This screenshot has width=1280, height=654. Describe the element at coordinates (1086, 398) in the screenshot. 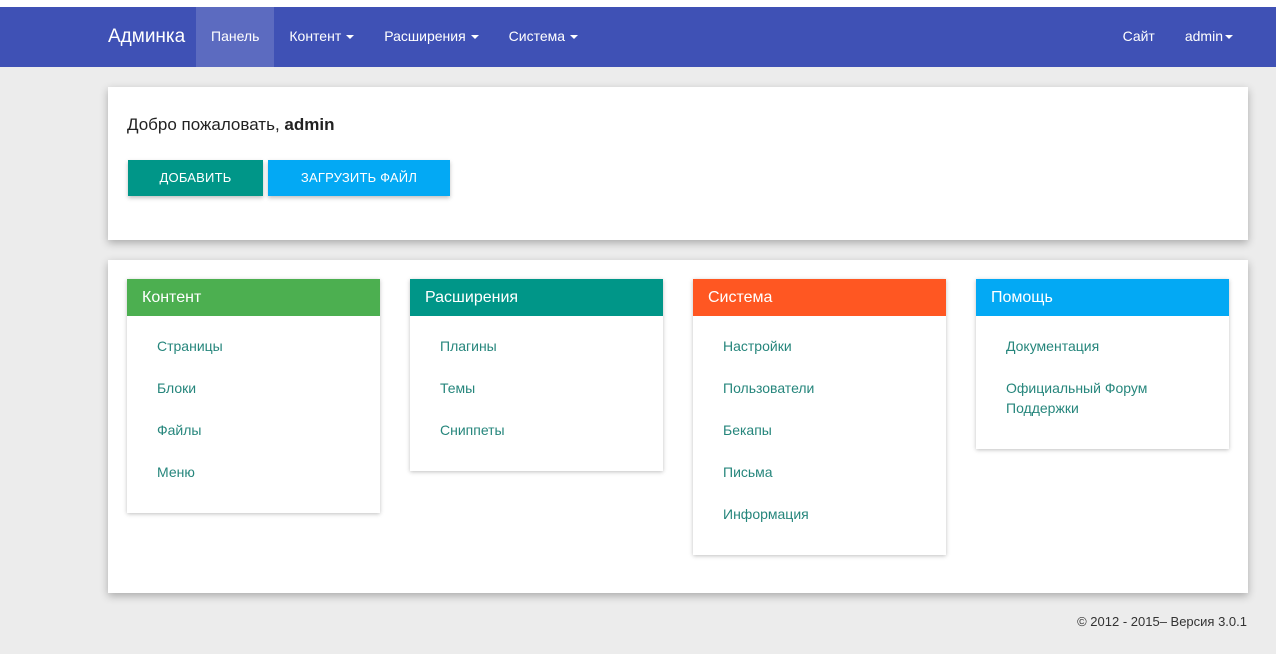

I see `link-support-forum: Официальный Форум Поддержки` at that location.